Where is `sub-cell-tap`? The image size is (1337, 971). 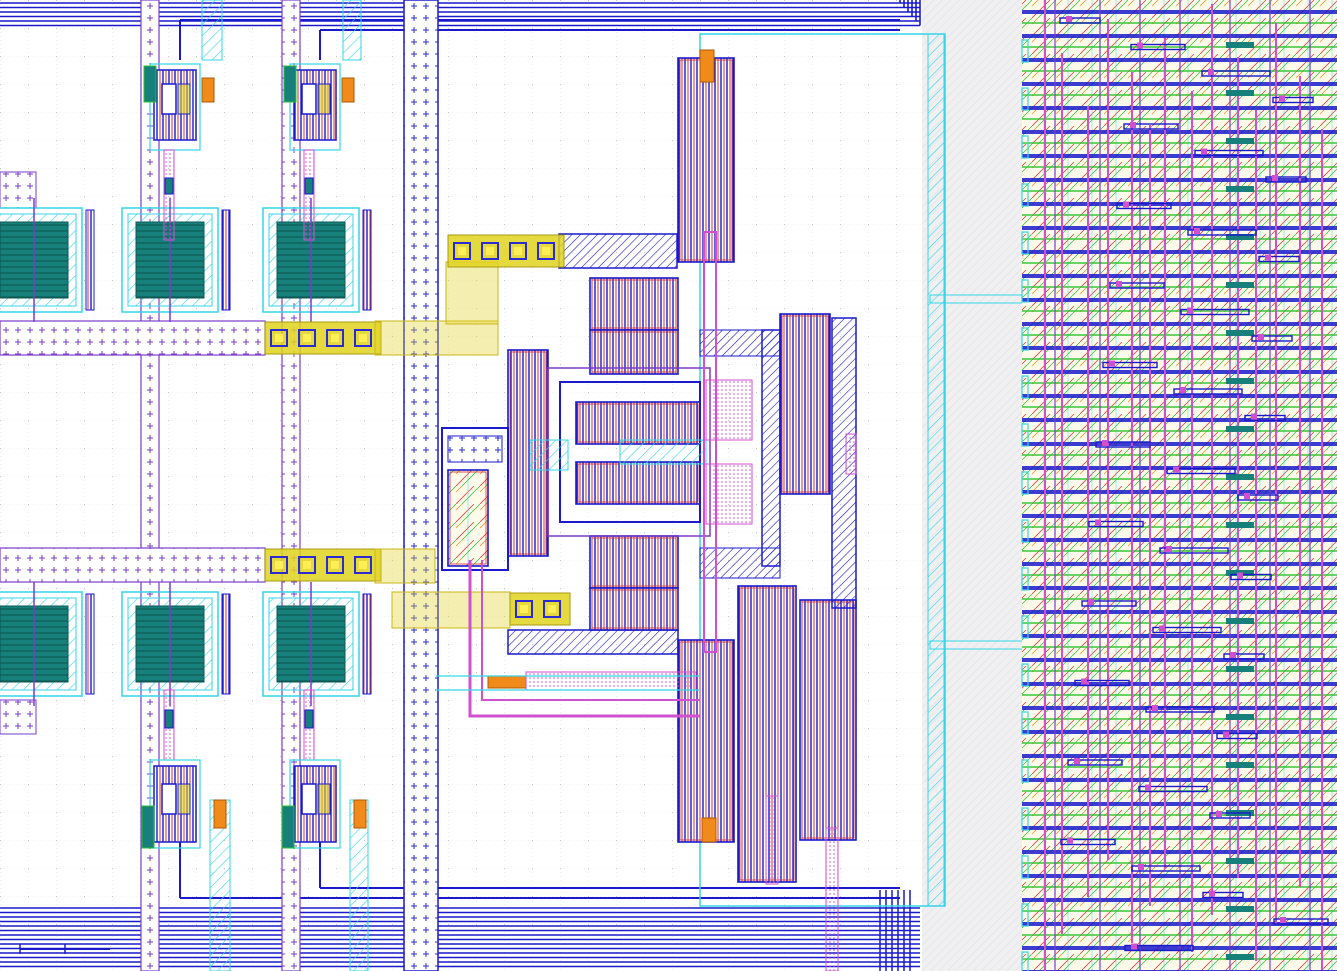 sub-cell-tap is located at coordinates (475, 449).